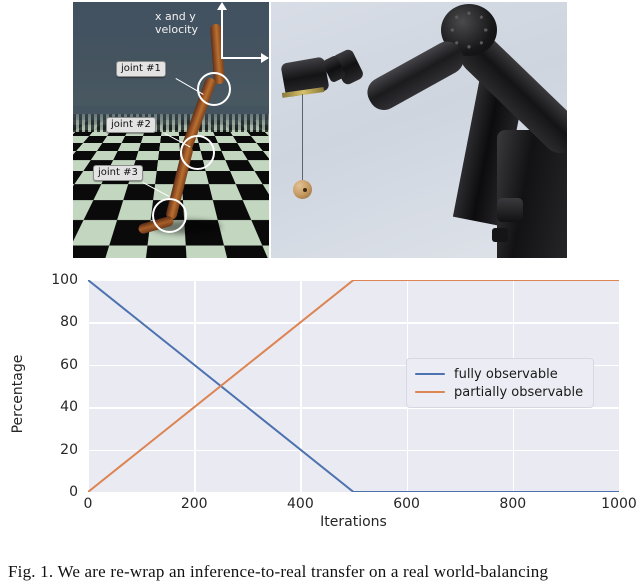  Describe the element at coordinates (197, 152) in the screenshot. I see `joint-2-highlight-circle` at that location.